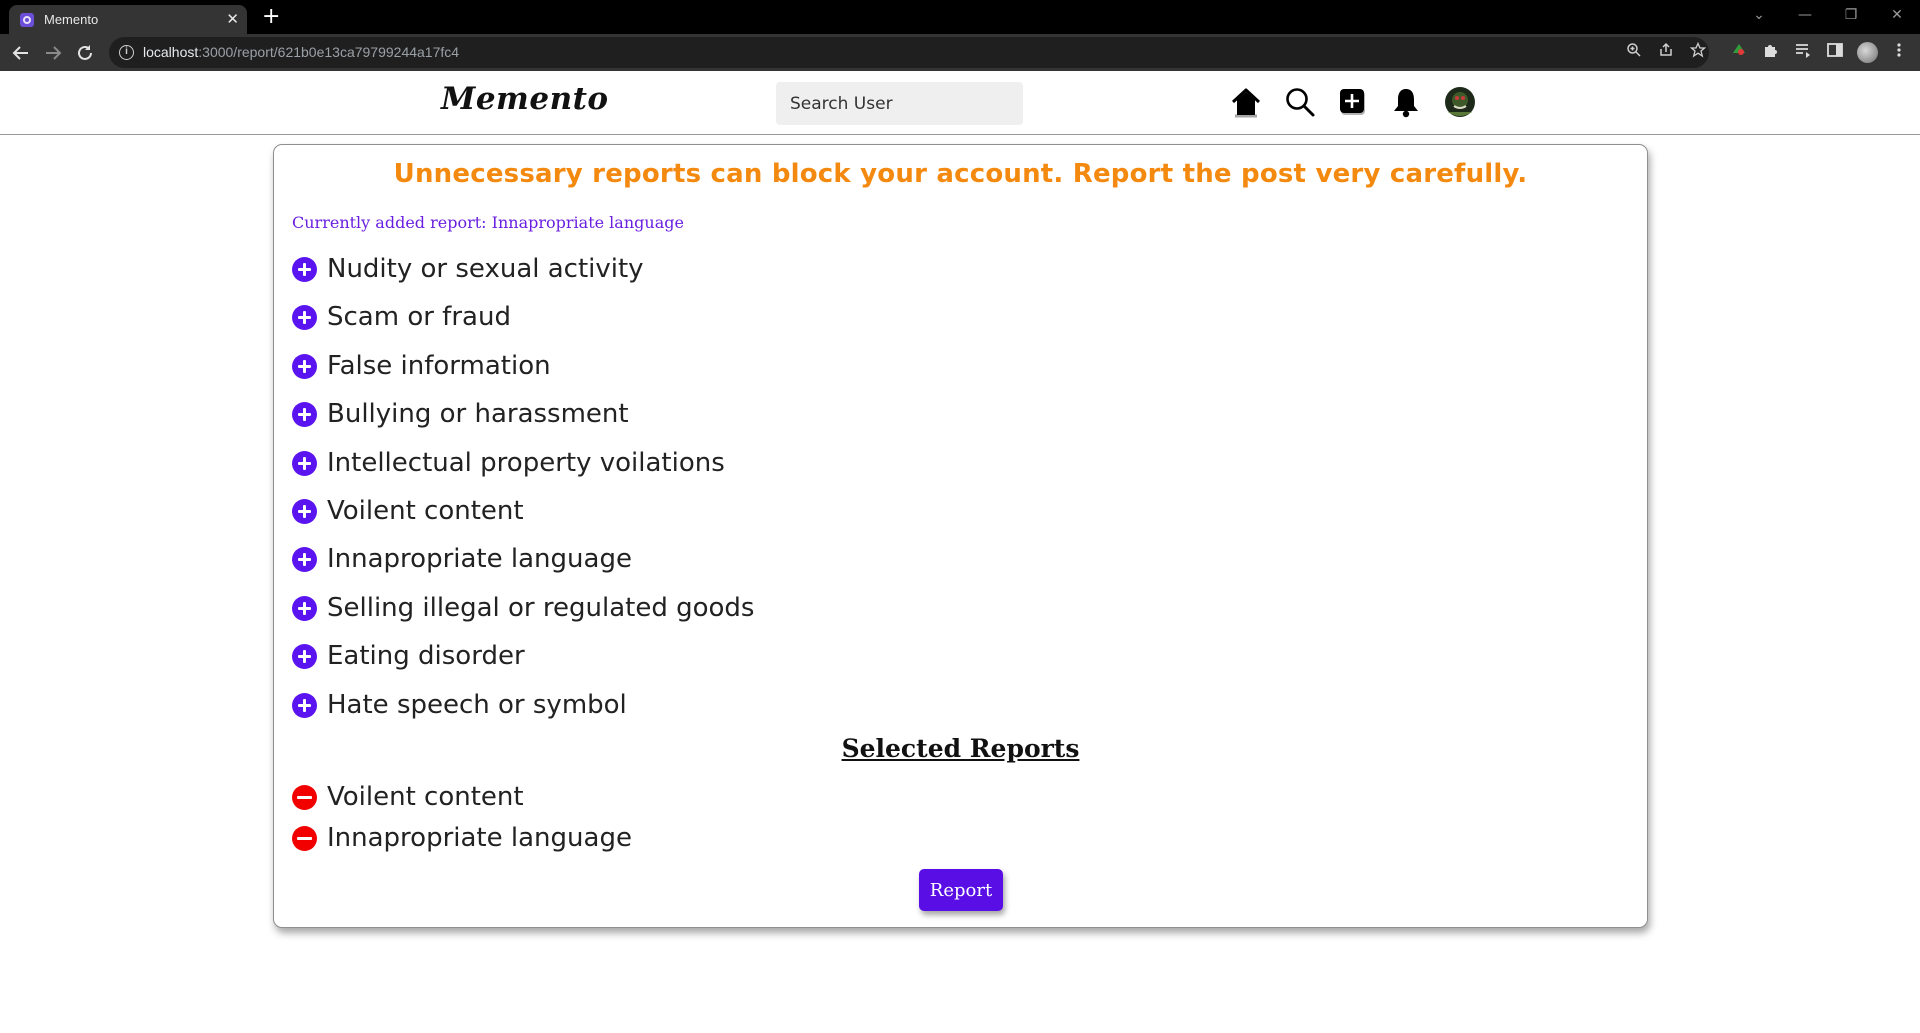 Image resolution: width=1920 pixels, height=1033 pixels. Describe the element at coordinates (425, 511) in the screenshot. I see `report-option-label: Voilent content` at that location.